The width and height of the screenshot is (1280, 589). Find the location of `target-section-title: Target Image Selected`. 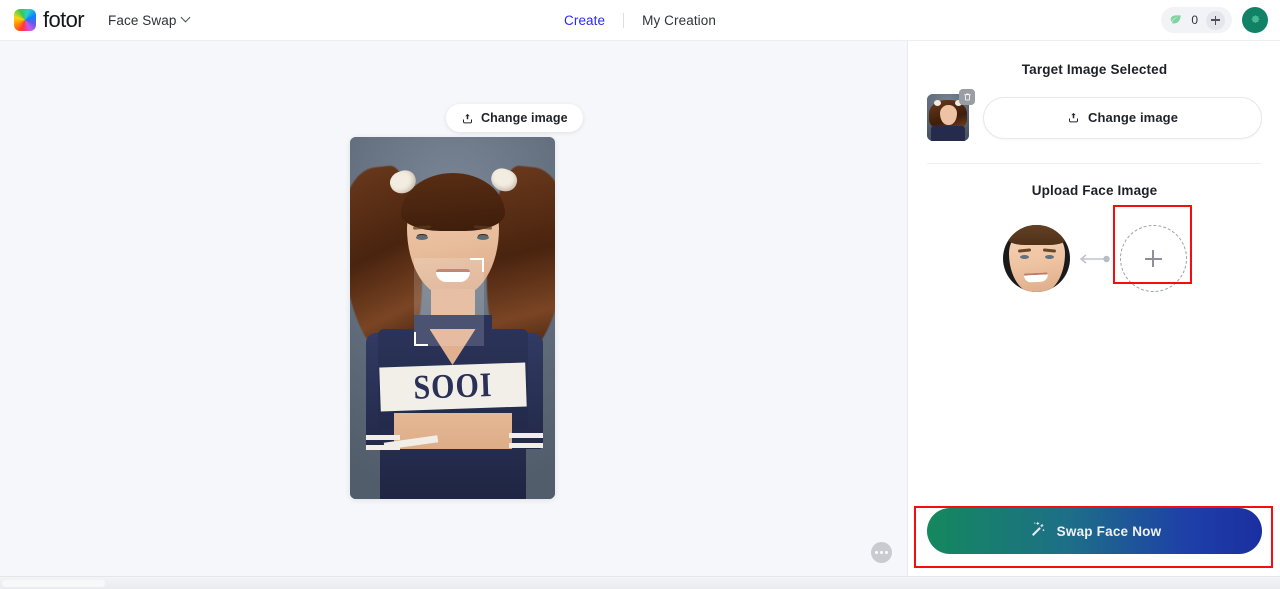

target-section-title: Target Image Selected is located at coordinates (1094, 69).